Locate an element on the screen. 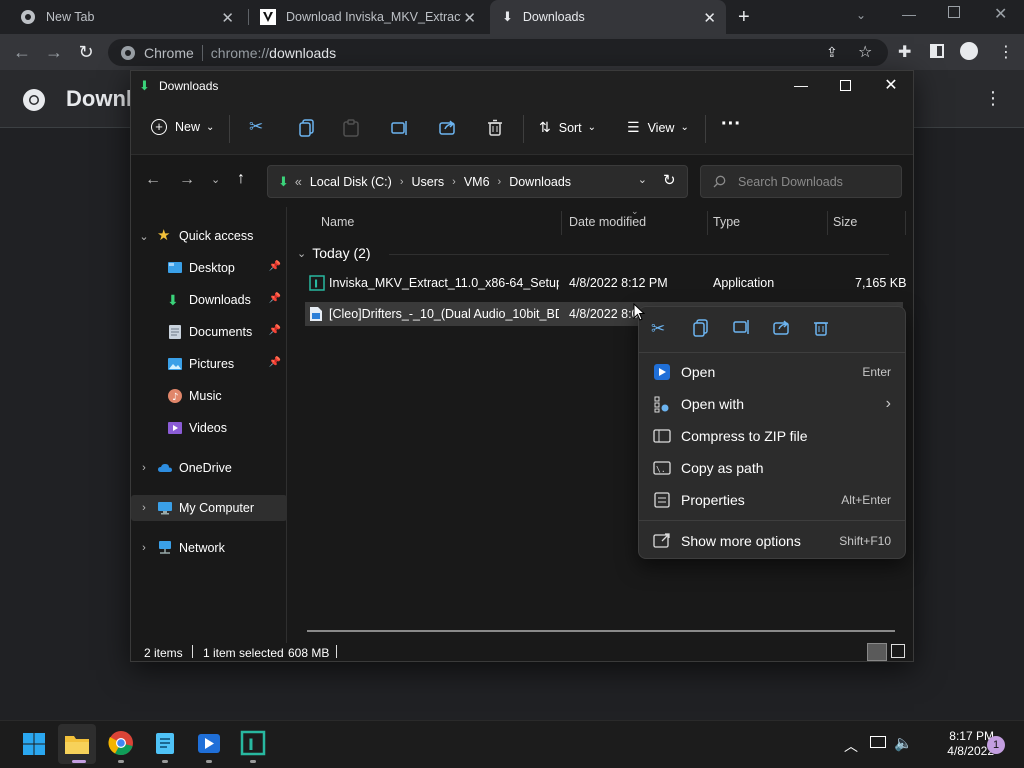 The height and width of the screenshot is (768, 1024). nav-quick-access: ⌄ ★ Quick access is located at coordinates (209, 236).